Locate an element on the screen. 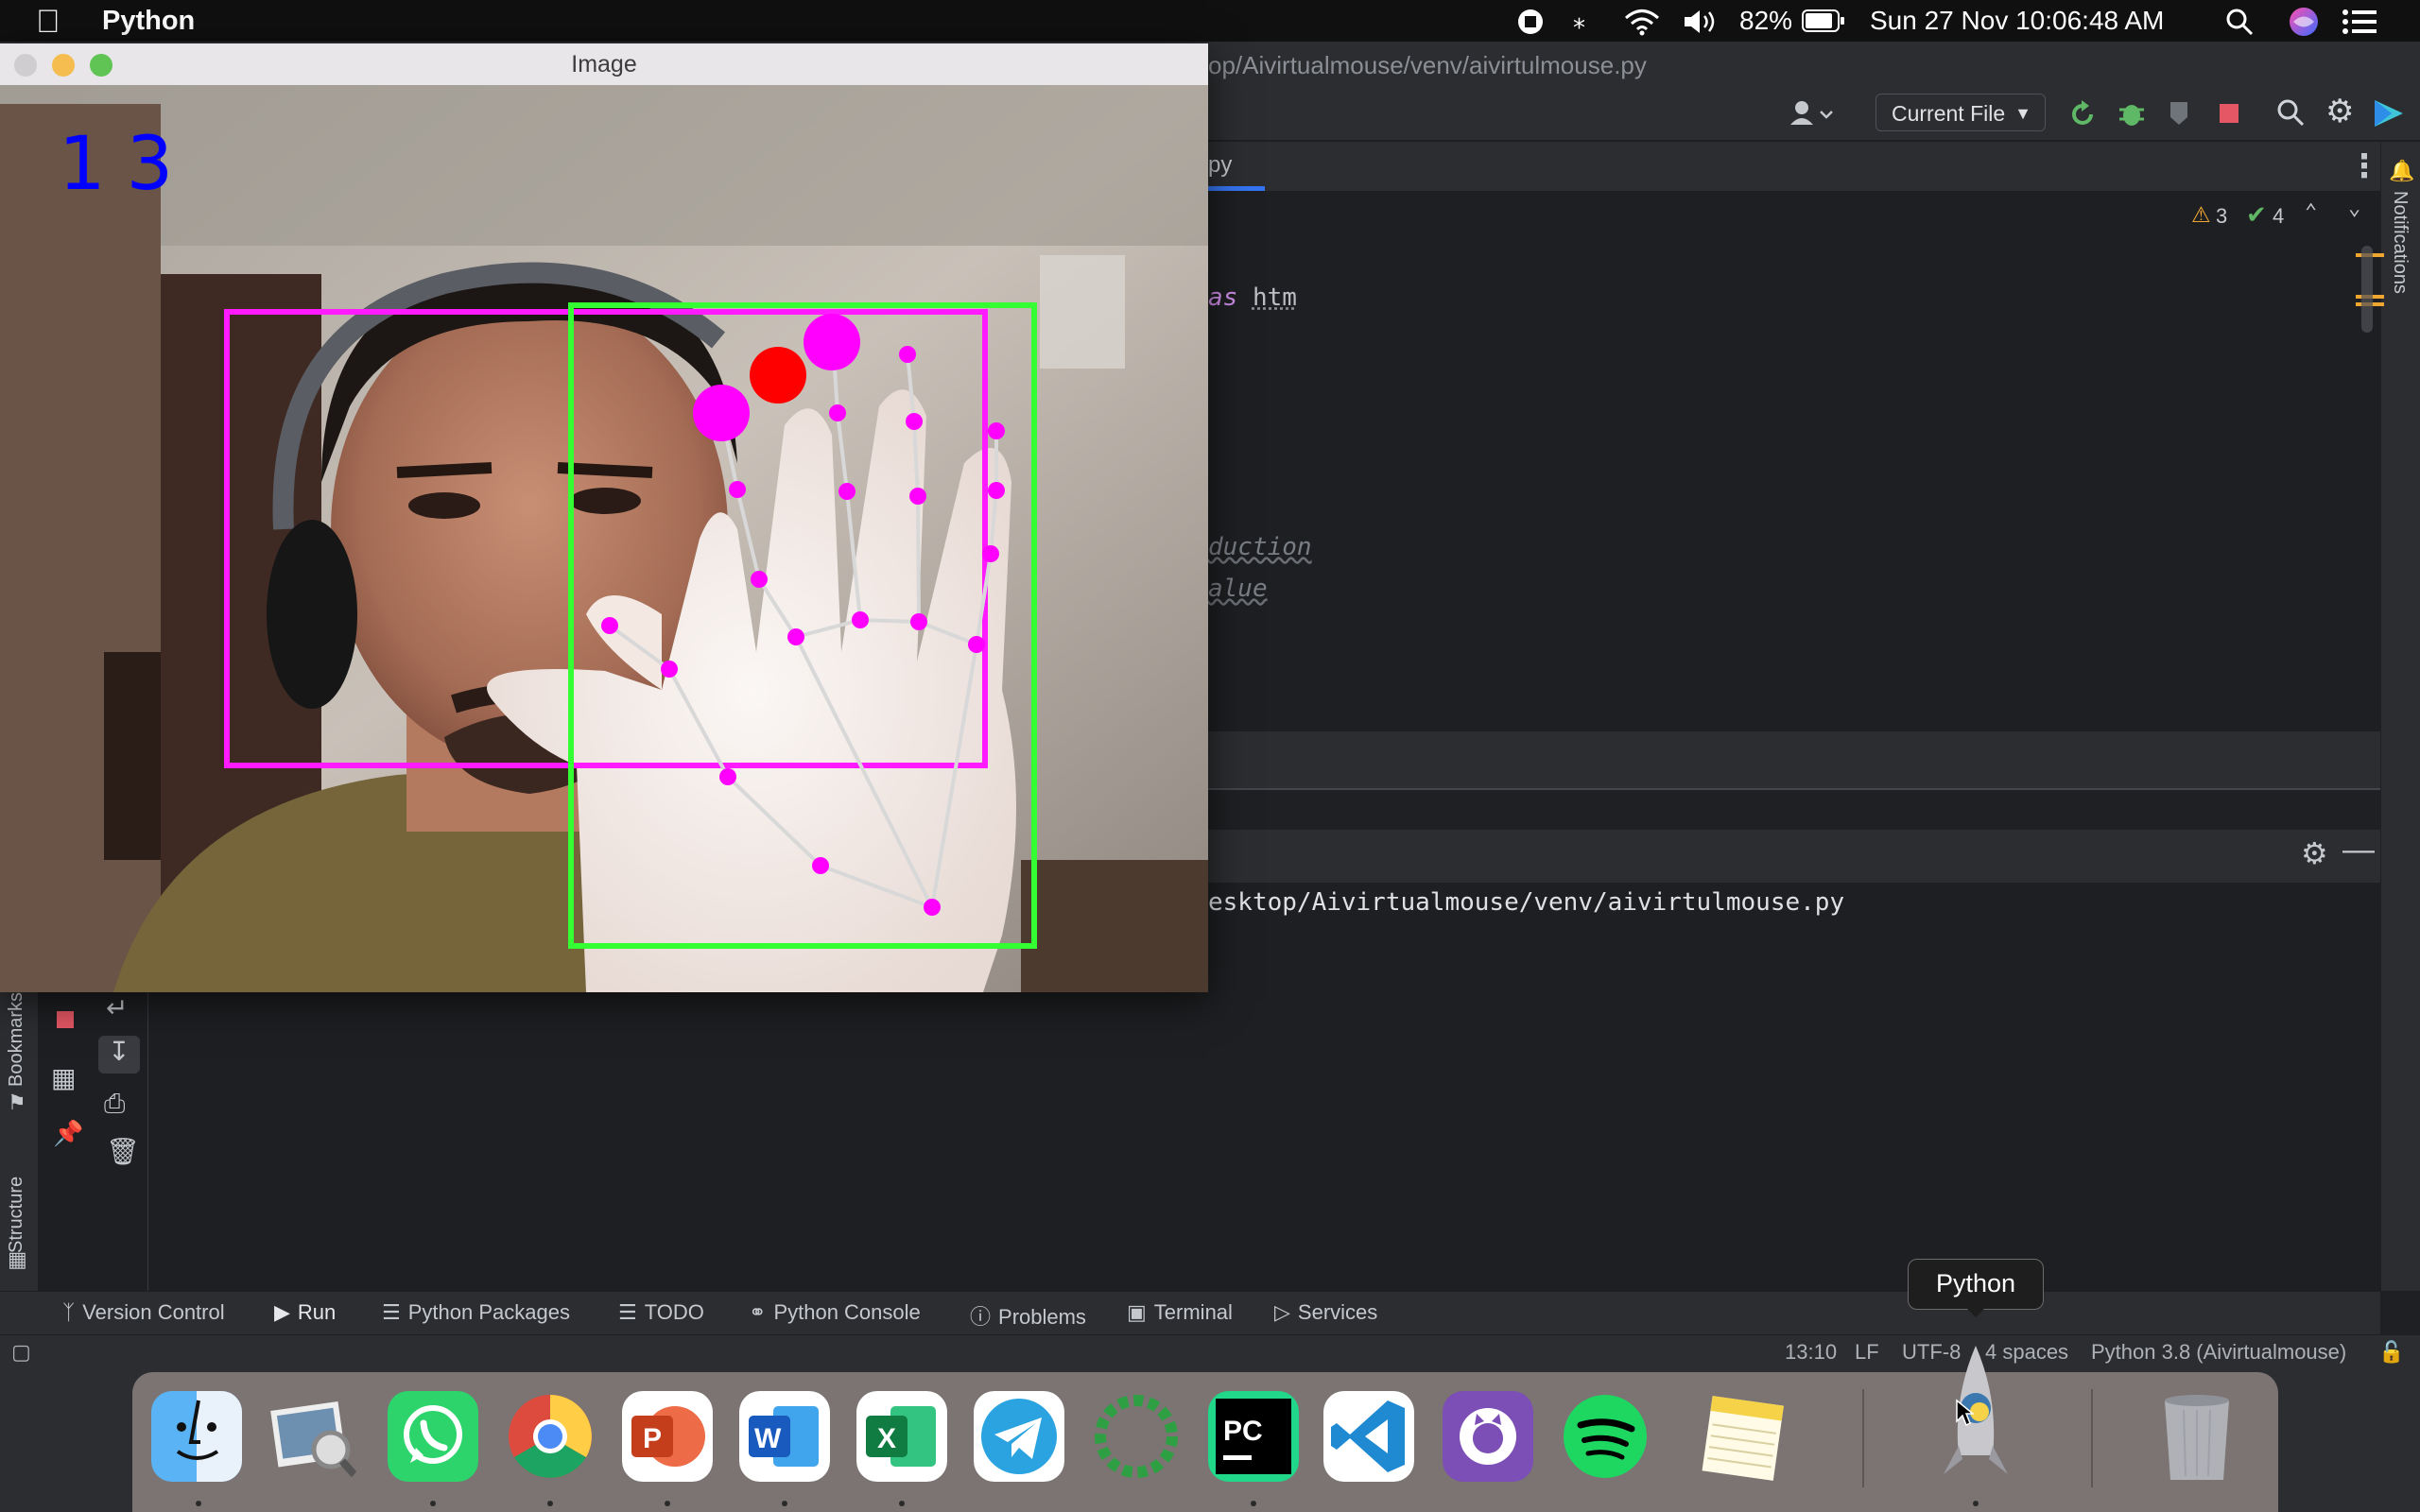  screen-record-icon is located at coordinates (1530, 22).